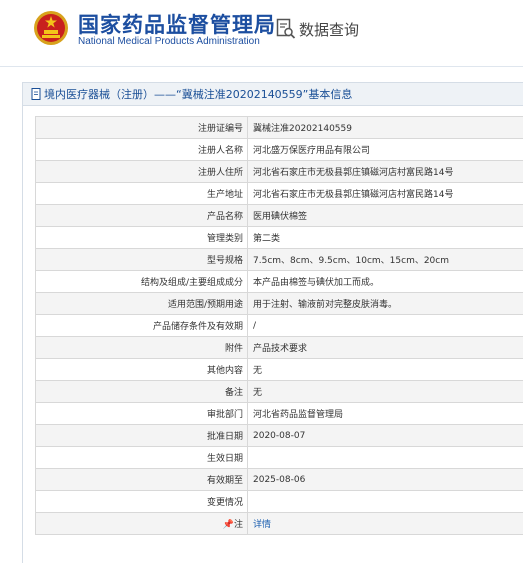 This screenshot has width=523, height=563. Describe the element at coordinates (385, 436) in the screenshot. I see `row-value: 2020-08-07` at that location.